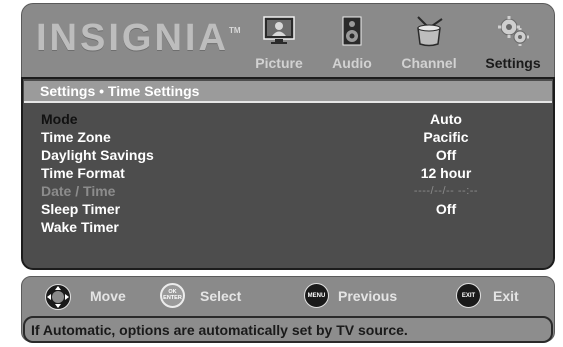 This screenshot has height=347, width=563. I want to click on tab-channel: Channel, so click(429, 41).